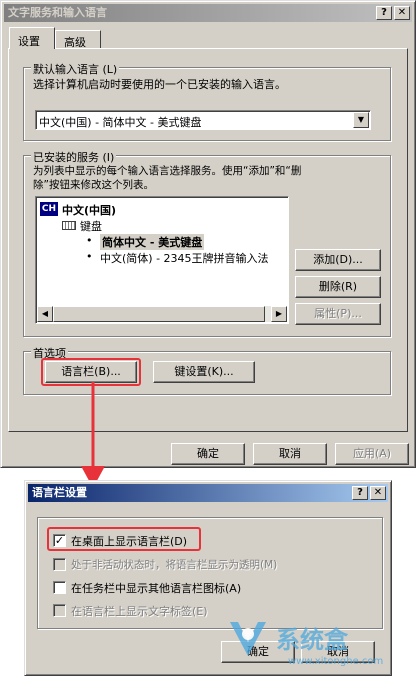 The image size is (416, 676). Describe the element at coordinates (184, 258) in the screenshot. I see `tree-service-2: 中文(简体) - 2345王牌拼音输入法` at that location.